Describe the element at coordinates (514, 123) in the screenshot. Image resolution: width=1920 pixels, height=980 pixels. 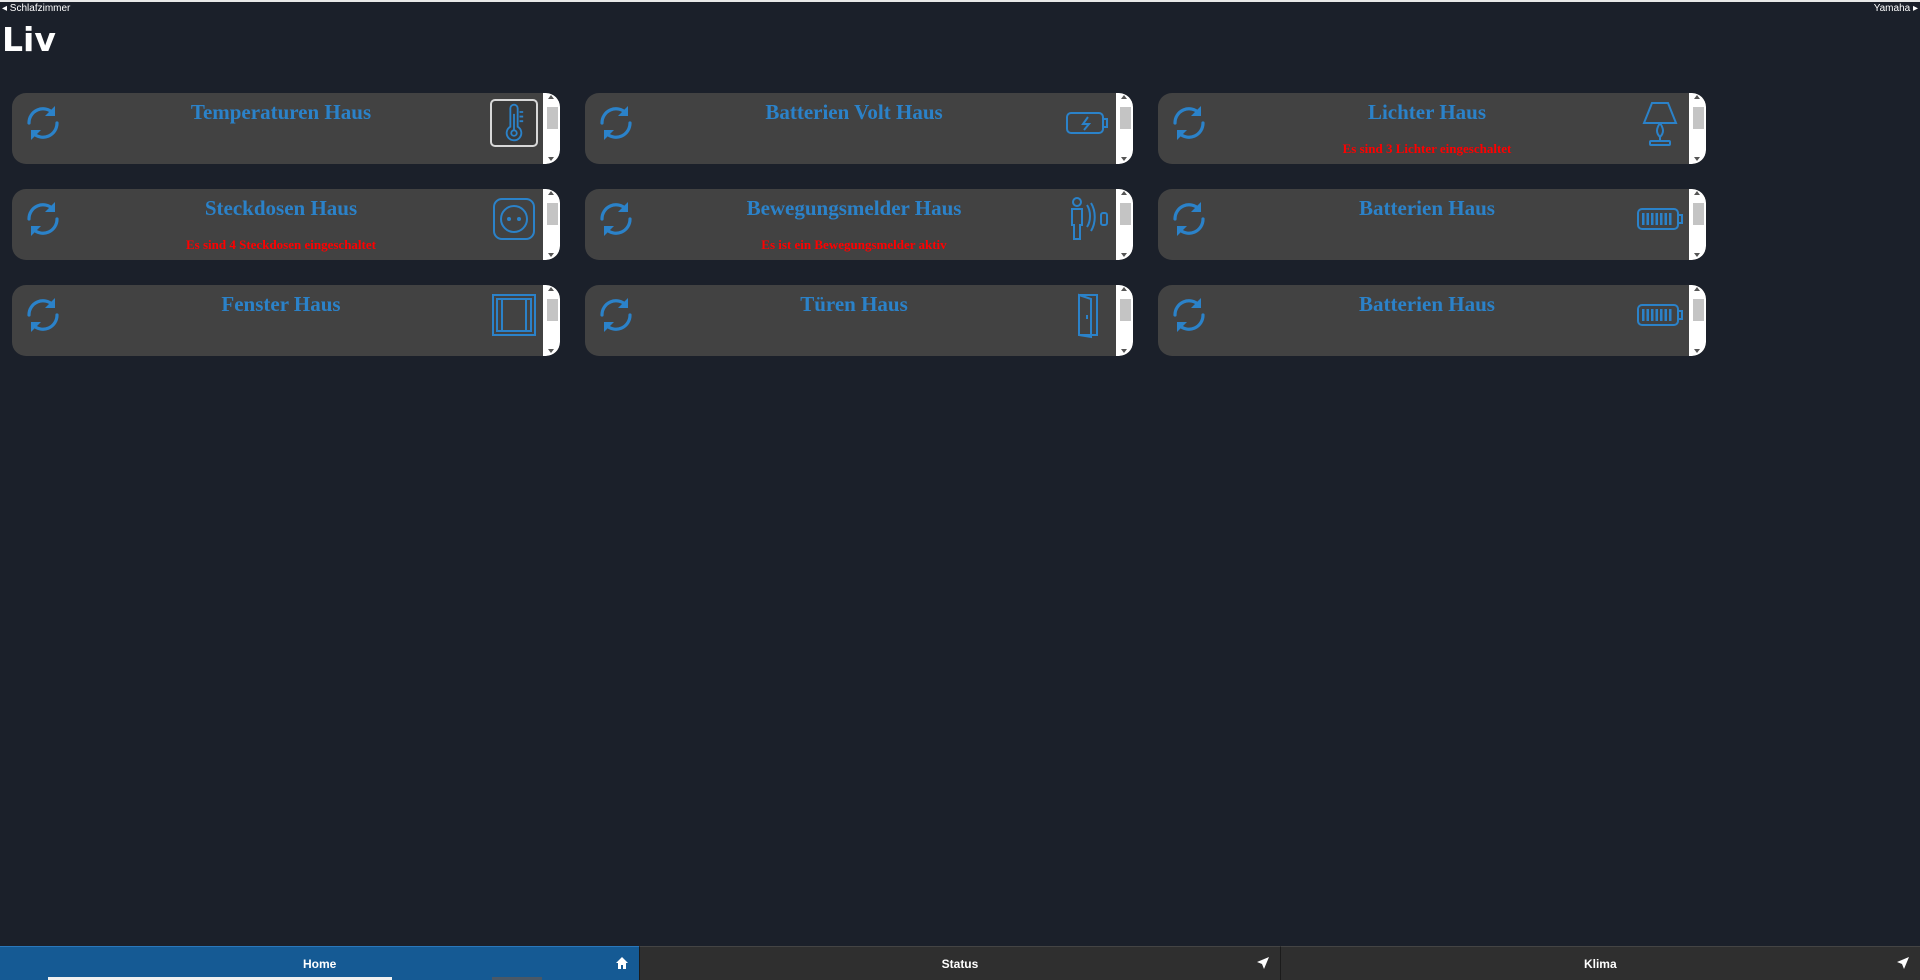
I see `thermometer-icon` at that location.